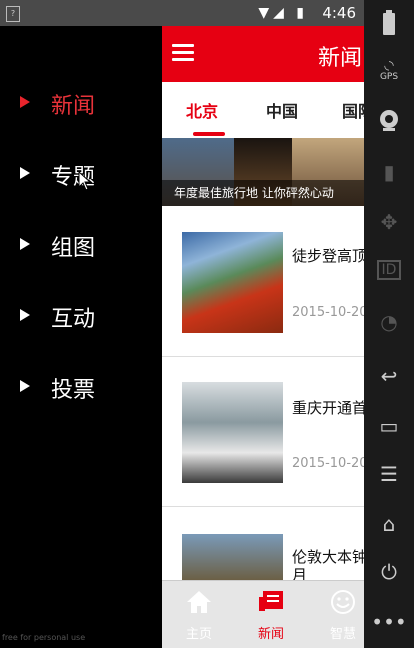 This screenshot has width=414, height=648. I want to click on page-title: 新闻, so click(340, 58).